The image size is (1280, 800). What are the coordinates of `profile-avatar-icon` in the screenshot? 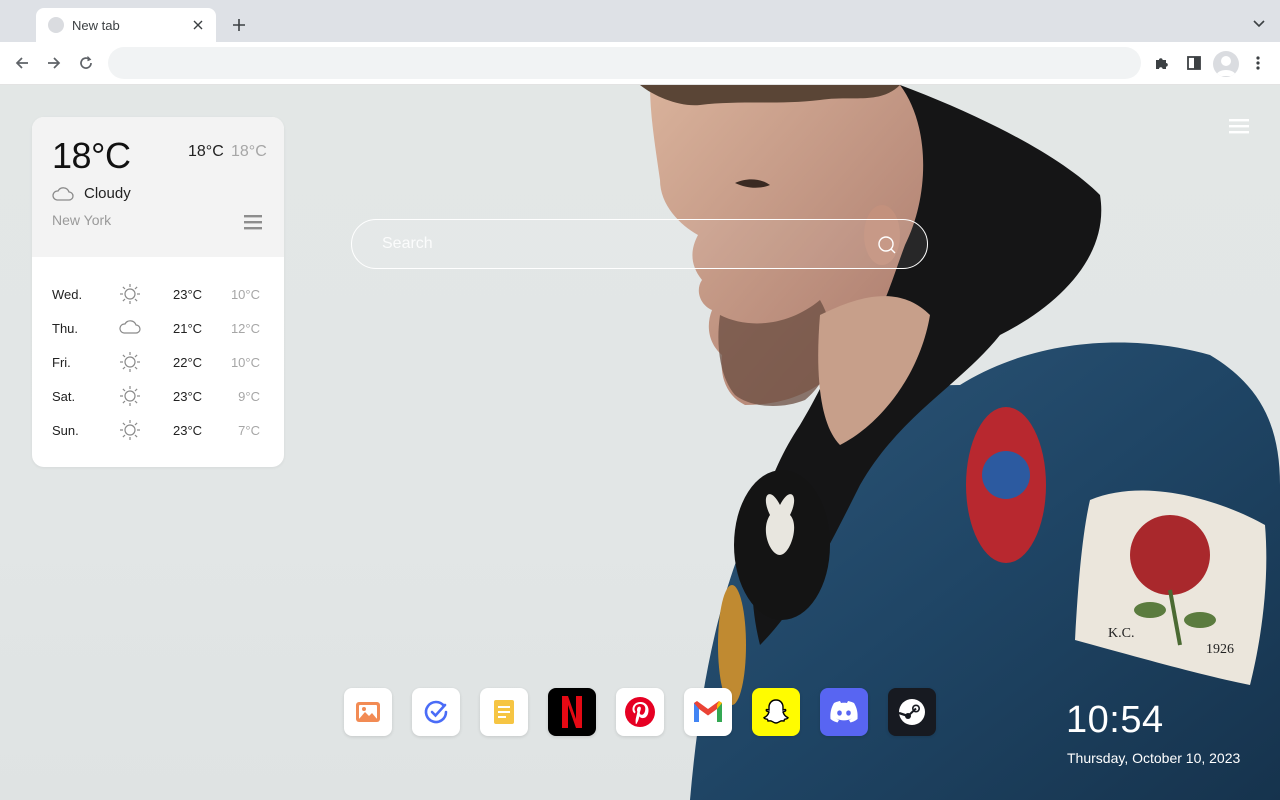 It's located at (1226, 64).